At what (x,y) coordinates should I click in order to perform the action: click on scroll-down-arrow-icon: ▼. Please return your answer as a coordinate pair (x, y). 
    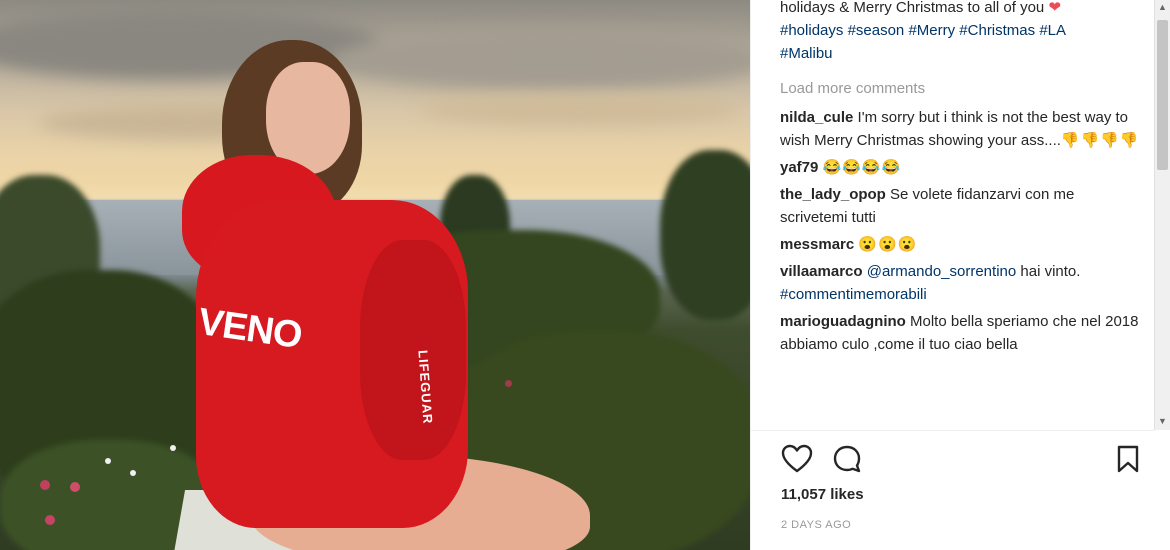
    Looking at the image, I should click on (1162, 421).